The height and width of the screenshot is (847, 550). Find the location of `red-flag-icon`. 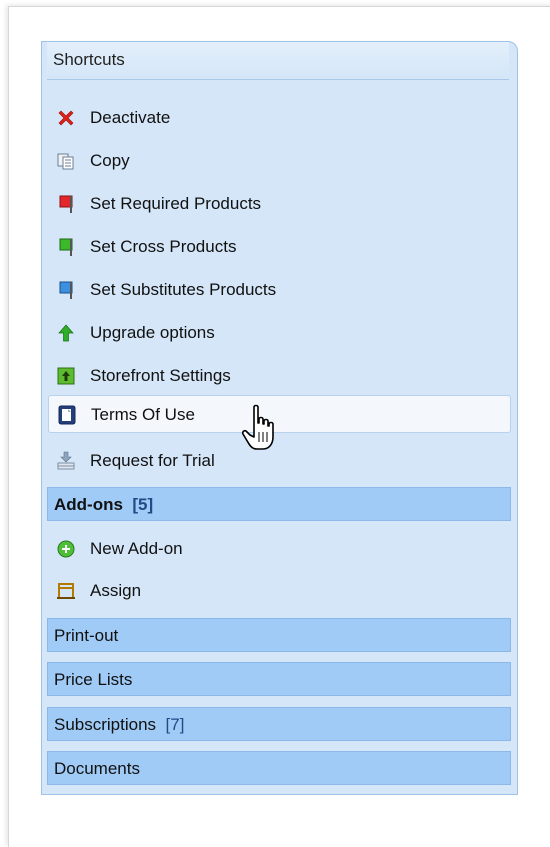

red-flag-icon is located at coordinates (66, 204).